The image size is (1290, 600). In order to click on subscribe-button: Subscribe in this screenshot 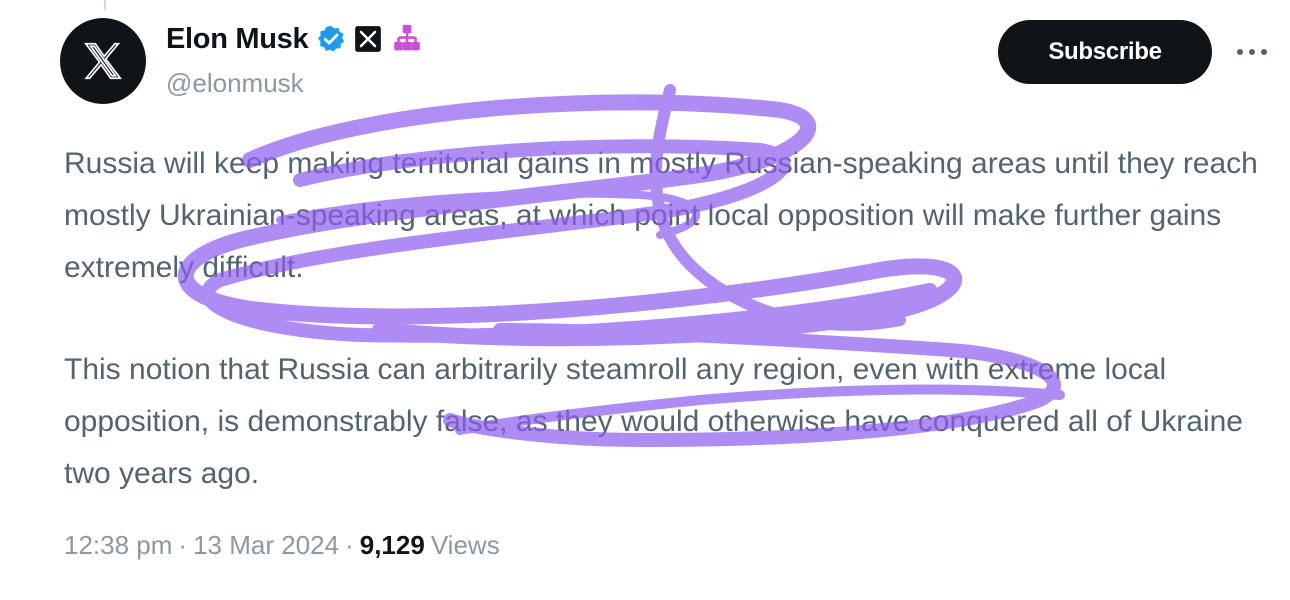, I will do `click(1105, 52)`.